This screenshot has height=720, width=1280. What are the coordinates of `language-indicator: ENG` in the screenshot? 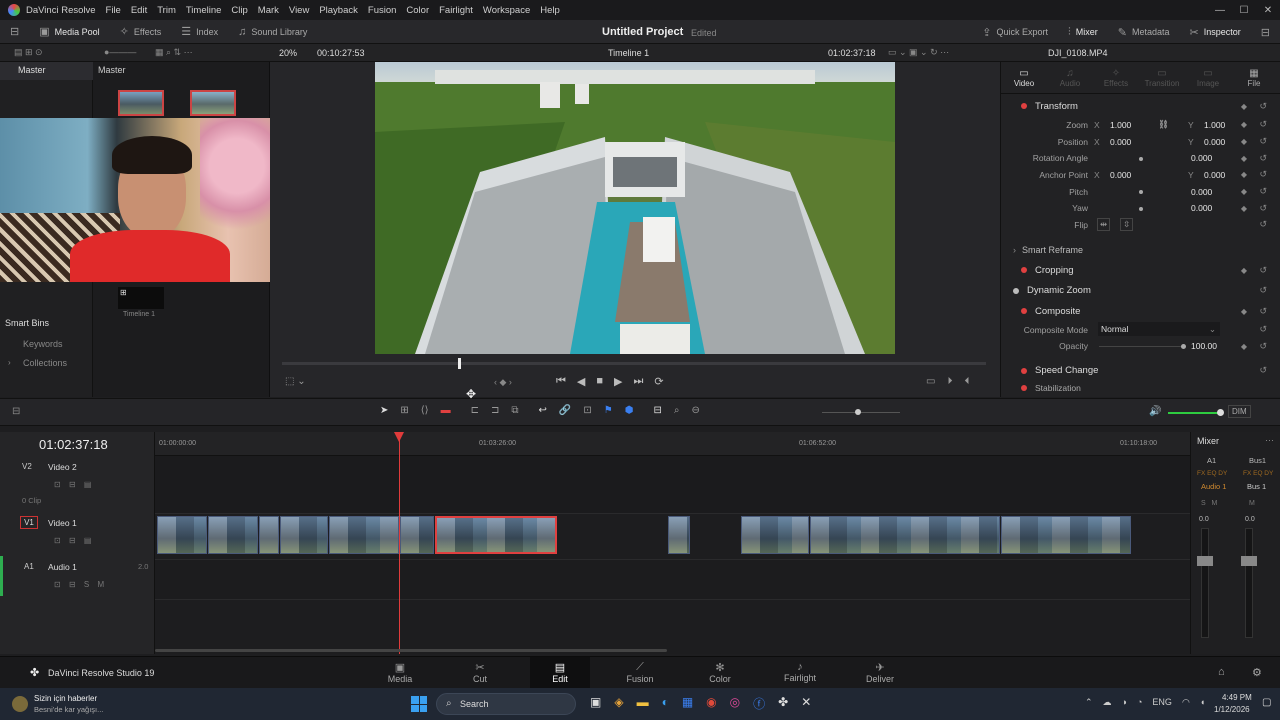 It's located at (1162, 702).